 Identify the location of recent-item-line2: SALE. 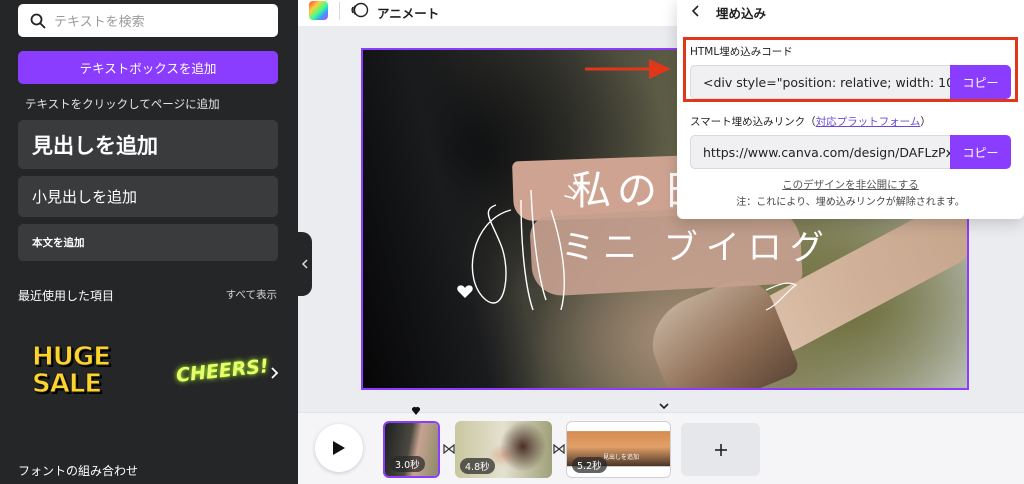
(67, 384).